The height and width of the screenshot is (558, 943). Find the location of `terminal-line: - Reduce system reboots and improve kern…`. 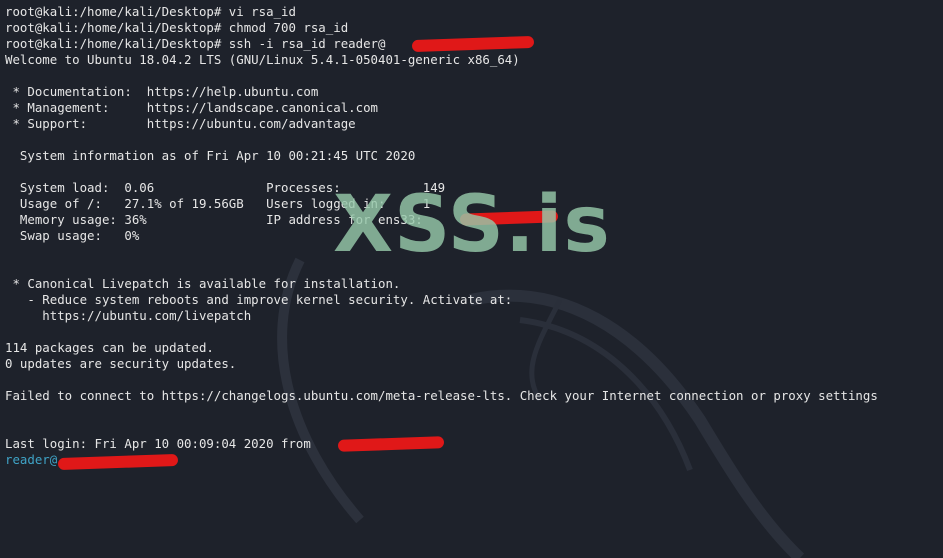

terminal-line: - Reduce system reboots and improve kern… is located at coordinates (259, 299).